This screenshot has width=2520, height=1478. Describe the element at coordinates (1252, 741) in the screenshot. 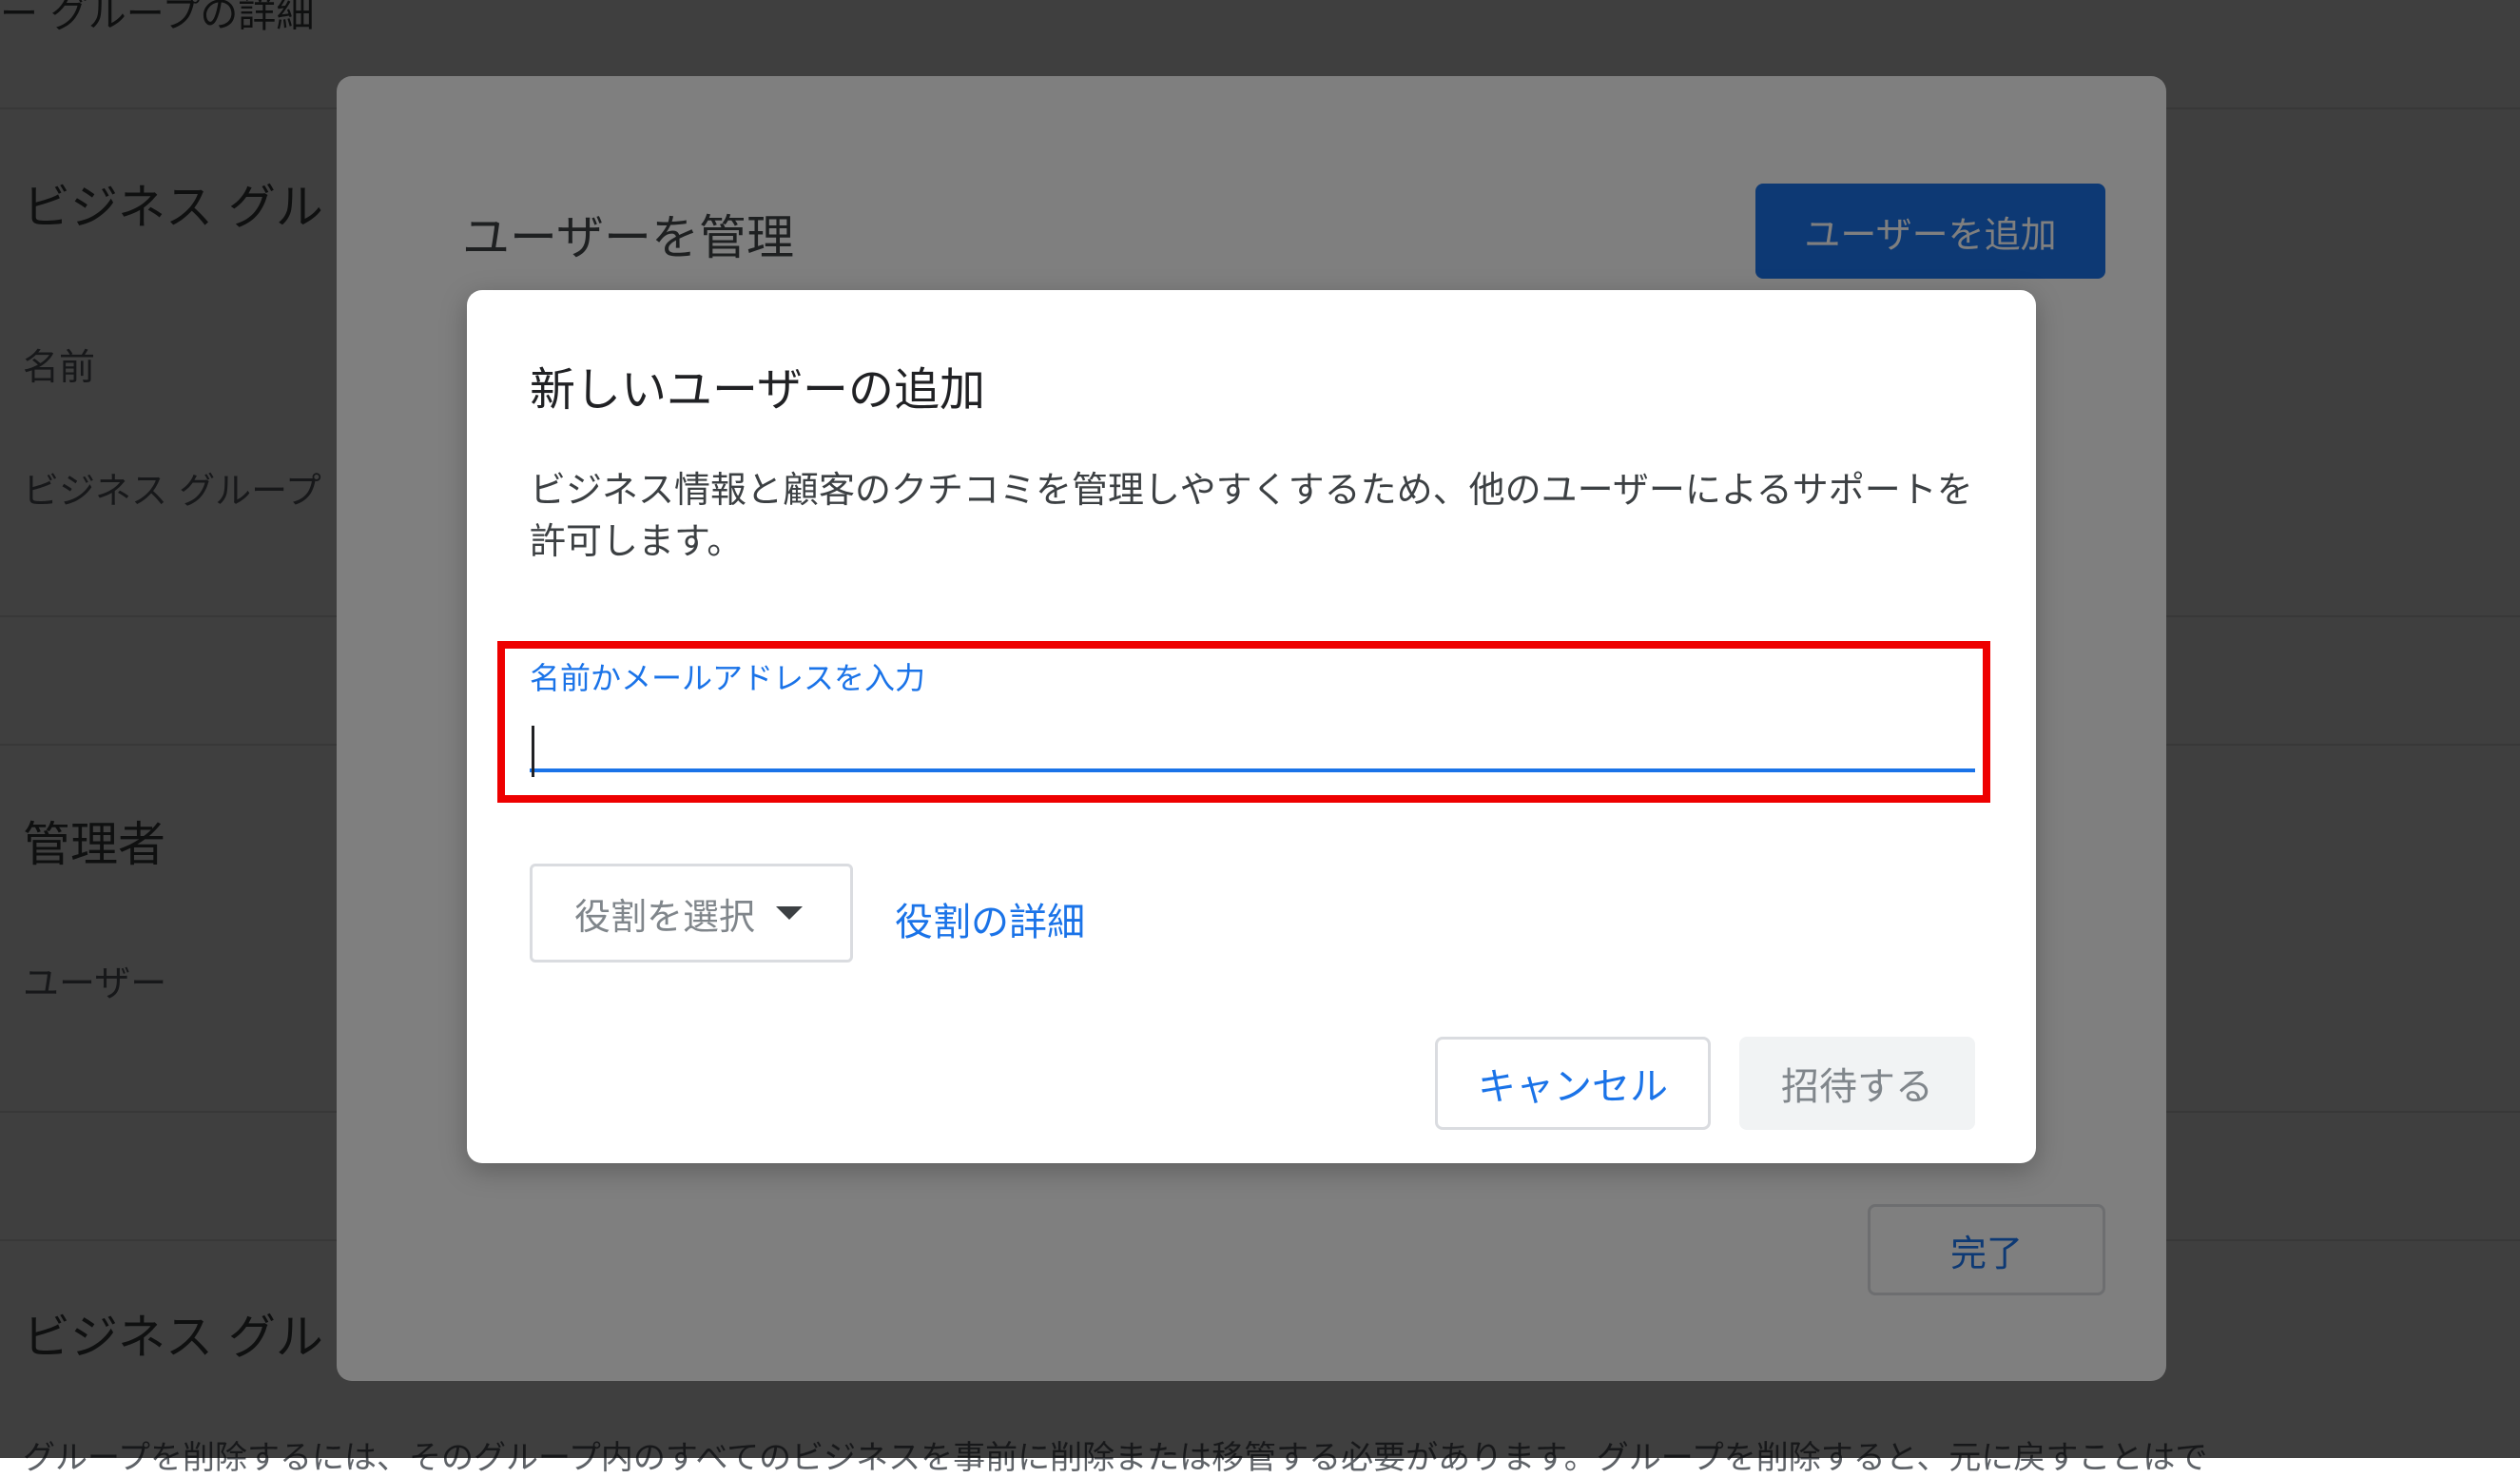

I see `name-or-email-input` at that location.